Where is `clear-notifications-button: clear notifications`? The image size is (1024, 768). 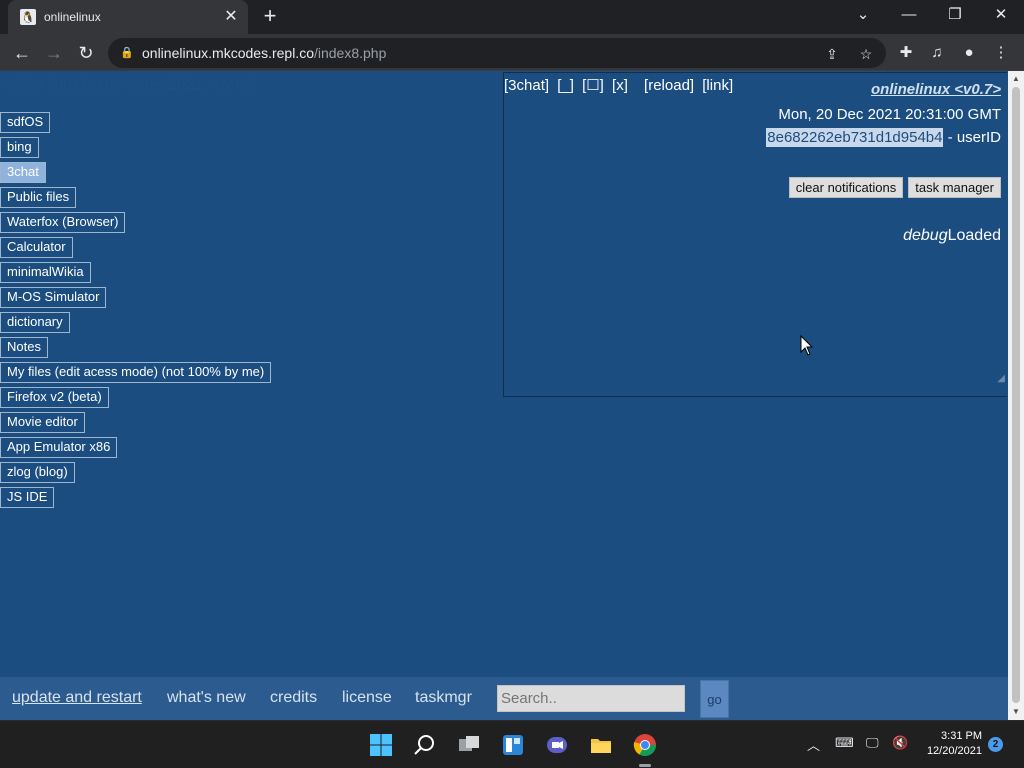 clear-notifications-button: clear notifications is located at coordinates (846, 187).